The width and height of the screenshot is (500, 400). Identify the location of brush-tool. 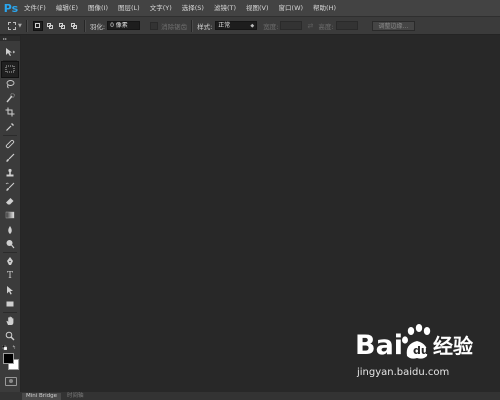
(10, 158).